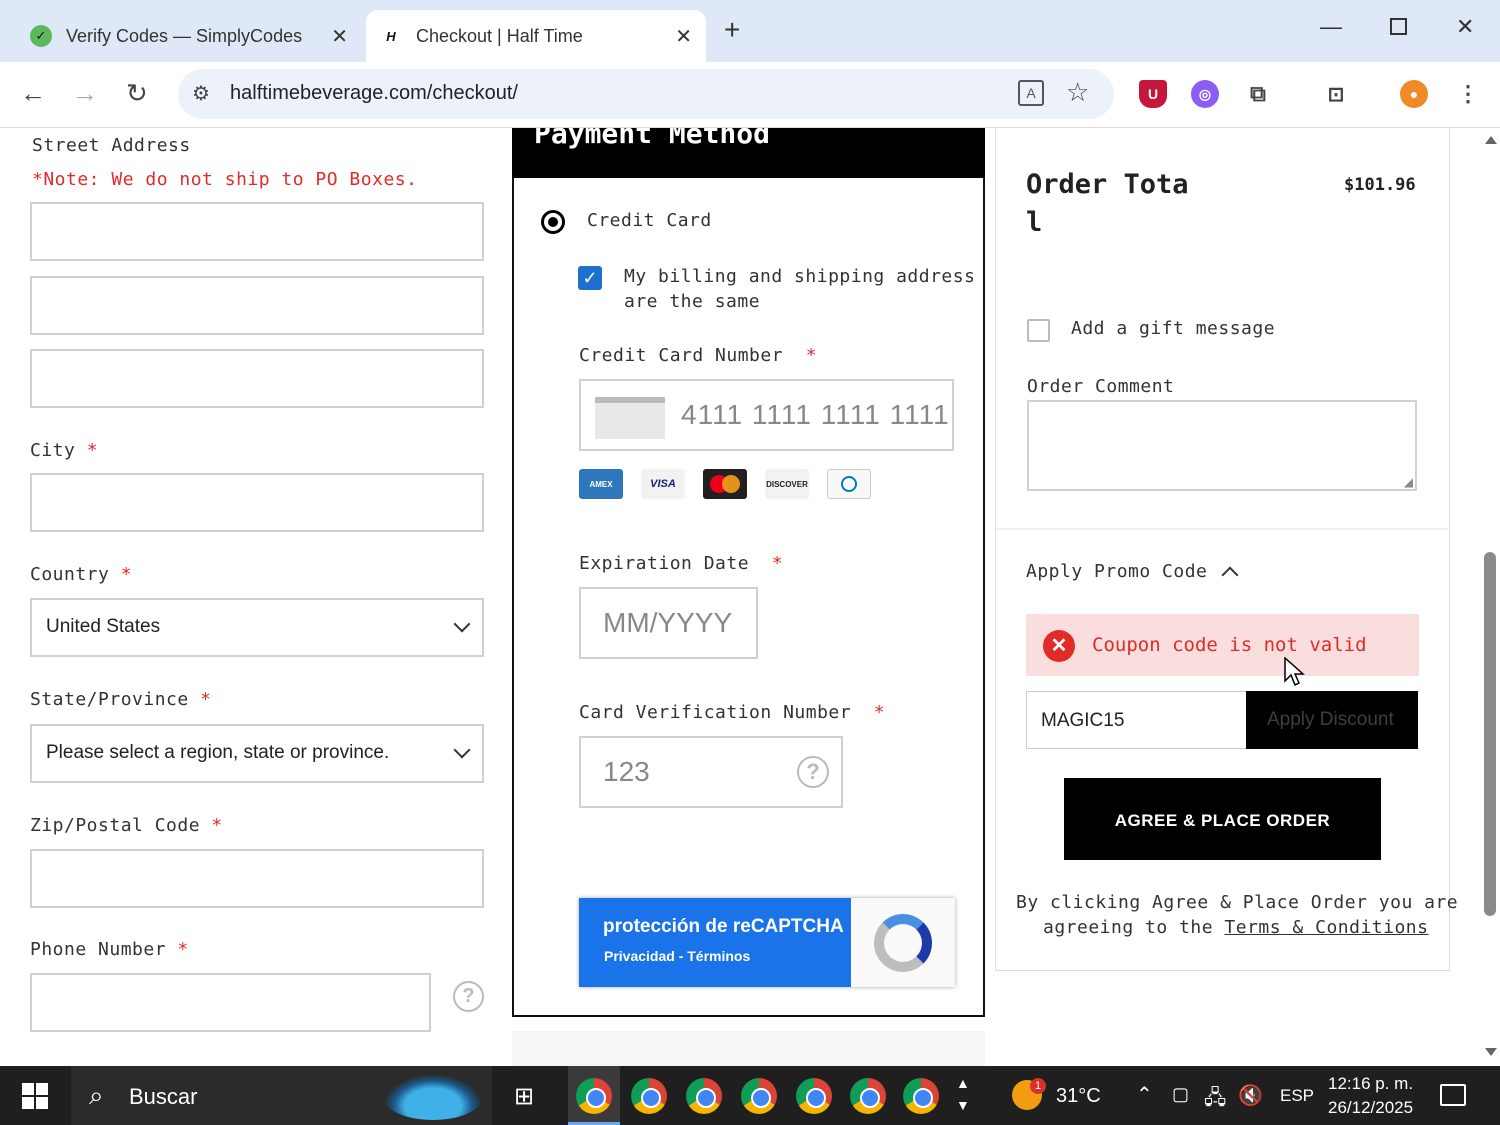  Describe the element at coordinates (137, 93) in the screenshot. I see `reload-icon: ↻` at that location.